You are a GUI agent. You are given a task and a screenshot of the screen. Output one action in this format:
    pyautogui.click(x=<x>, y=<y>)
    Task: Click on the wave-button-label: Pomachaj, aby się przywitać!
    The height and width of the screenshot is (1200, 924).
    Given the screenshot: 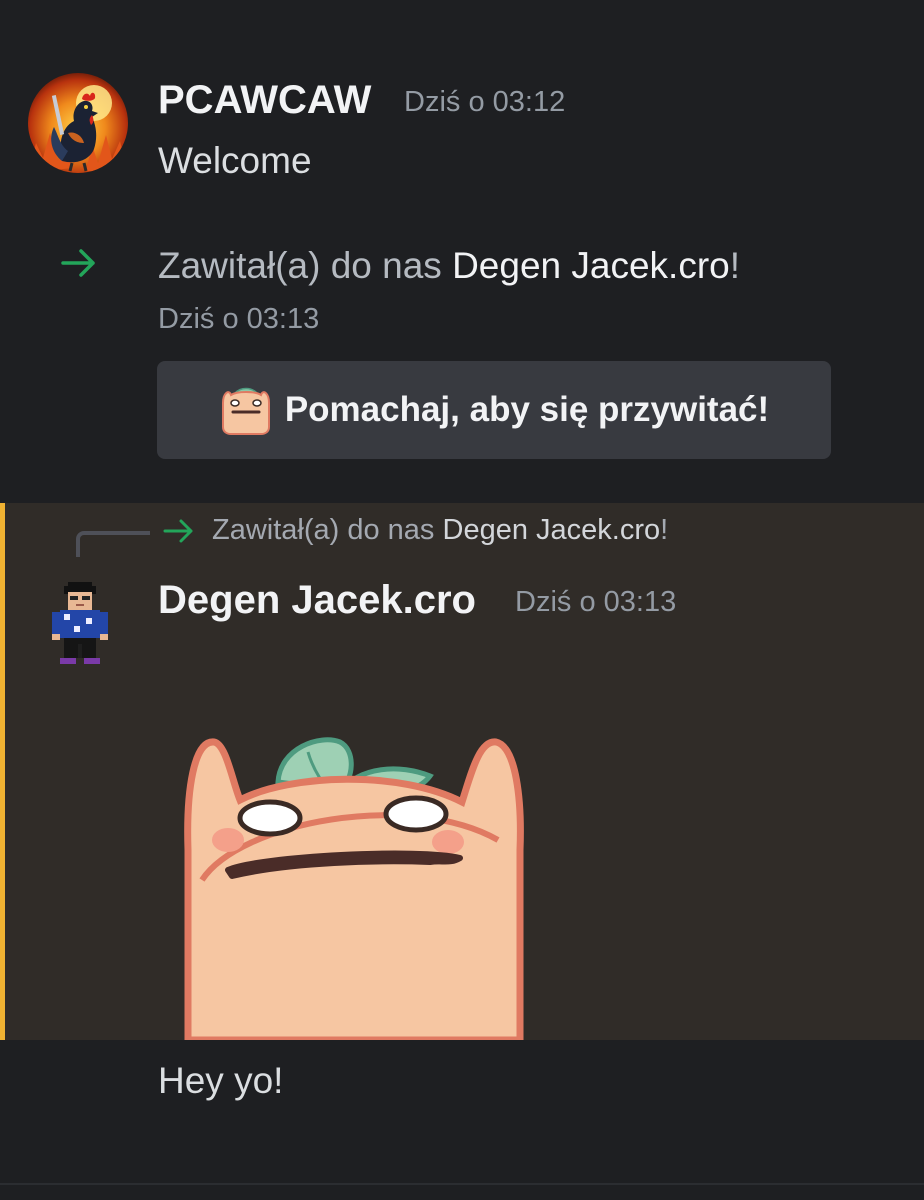 What is the action you would take?
    pyautogui.click(x=527, y=409)
    